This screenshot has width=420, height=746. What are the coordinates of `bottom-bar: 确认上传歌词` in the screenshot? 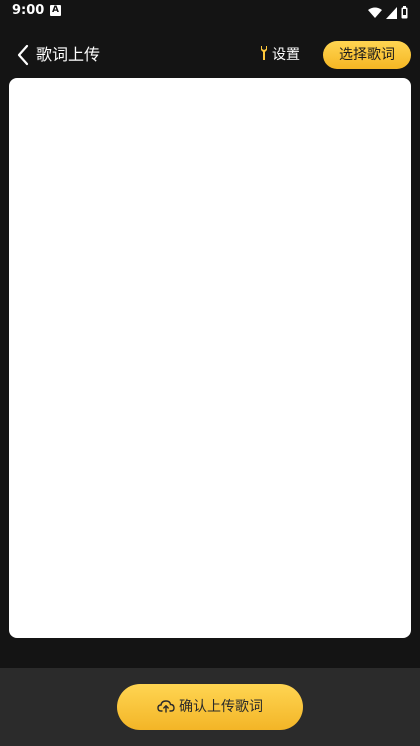 It's located at (210, 707).